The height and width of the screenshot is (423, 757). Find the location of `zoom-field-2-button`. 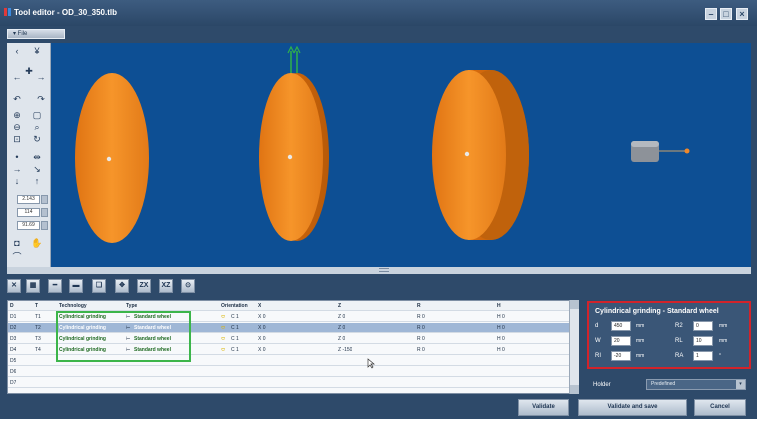

zoom-field-2-button is located at coordinates (44, 212).